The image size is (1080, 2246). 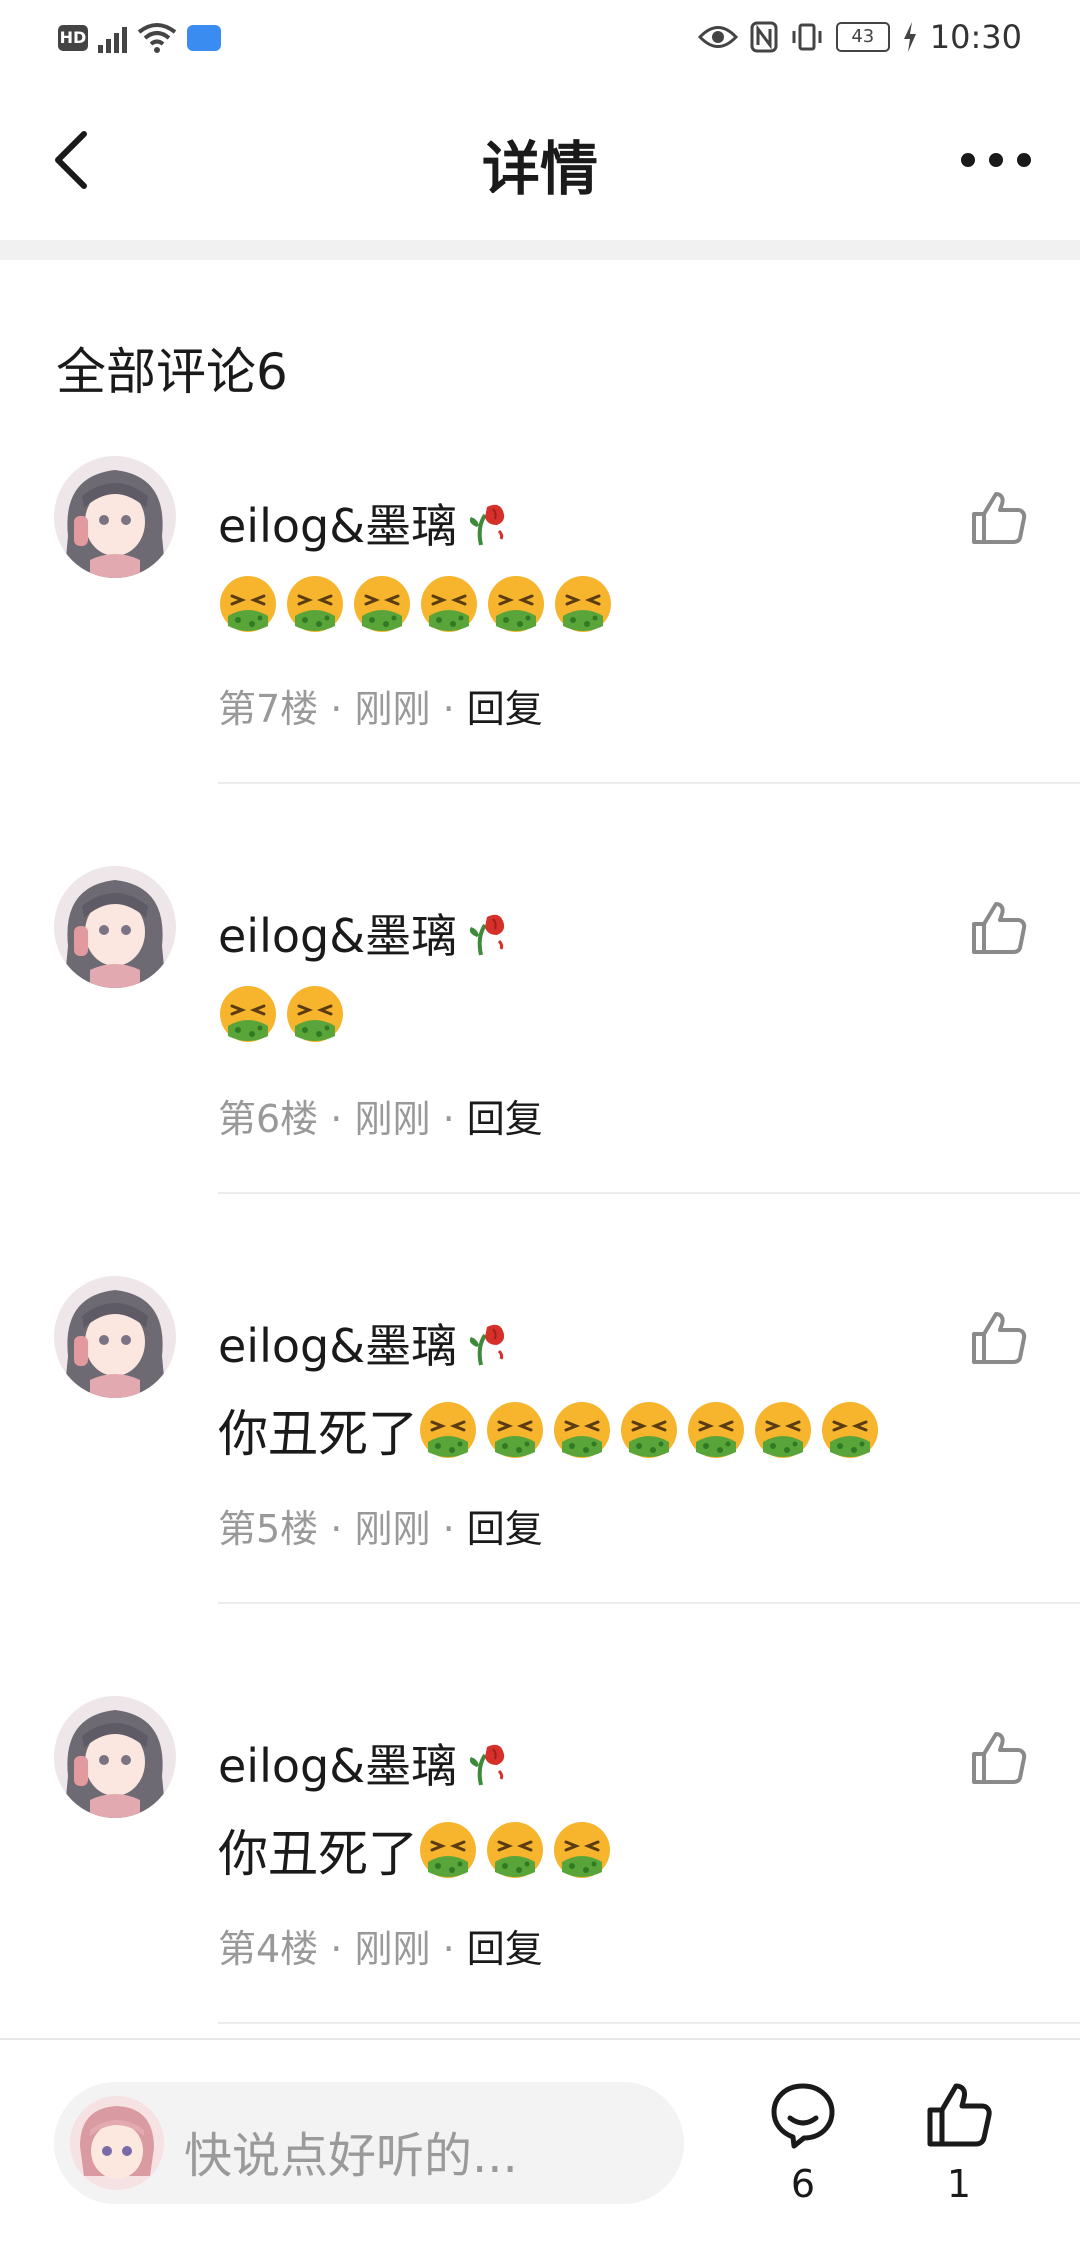 I want to click on vibrate-icon, so click(x=807, y=37).